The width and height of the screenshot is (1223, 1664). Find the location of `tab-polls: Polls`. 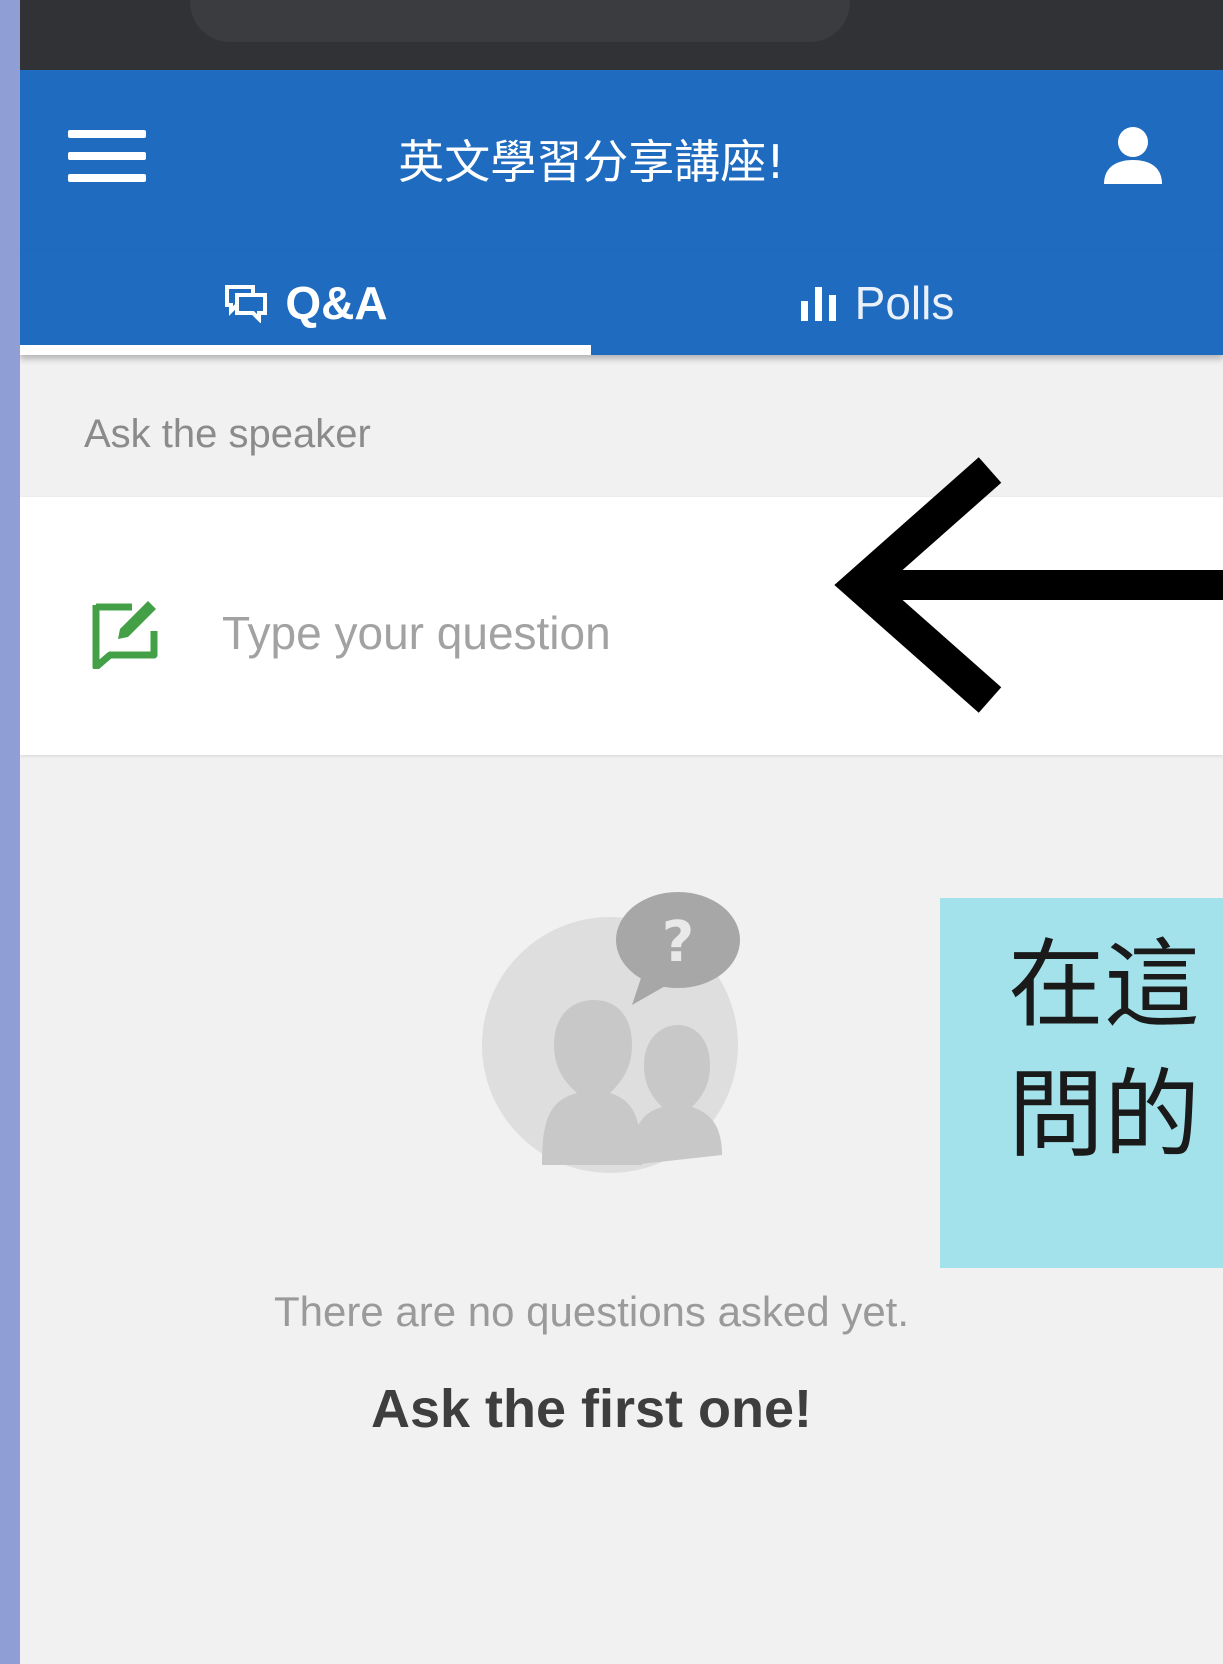

tab-polls: Polls is located at coordinates (876, 302).